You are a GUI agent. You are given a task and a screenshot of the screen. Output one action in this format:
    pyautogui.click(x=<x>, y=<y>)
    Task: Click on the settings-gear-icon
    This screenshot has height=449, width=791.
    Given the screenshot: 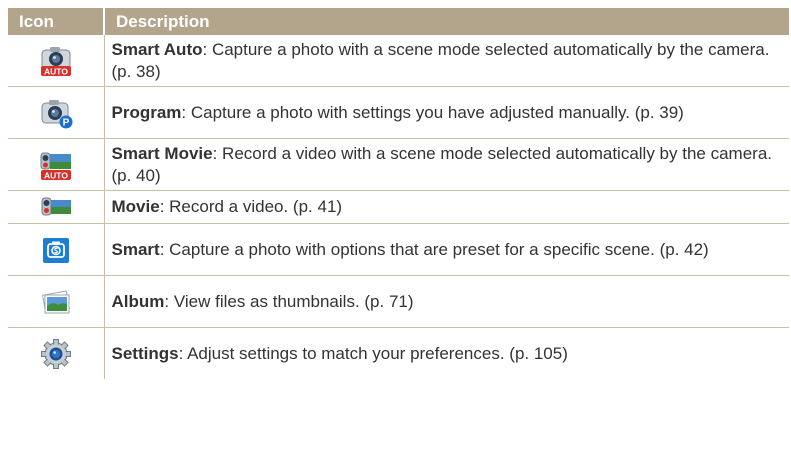 What is the action you would take?
    pyautogui.click(x=56, y=354)
    